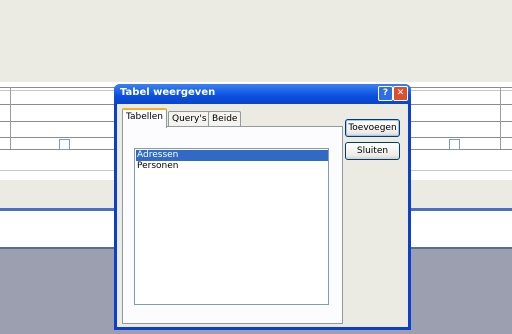 Image resolution: width=512 pixels, height=334 pixels. What do you see at coordinates (262, 94) in the screenshot?
I see `dialog-titlebar: Tabel weergeven ? ✕` at bounding box center [262, 94].